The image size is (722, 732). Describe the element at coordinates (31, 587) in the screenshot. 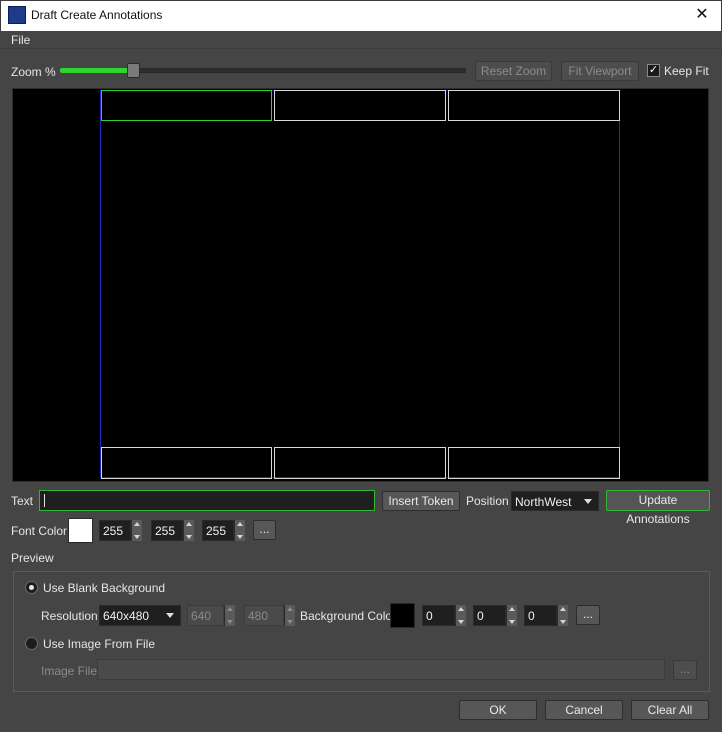

I see `use-blank-background-radio` at that location.